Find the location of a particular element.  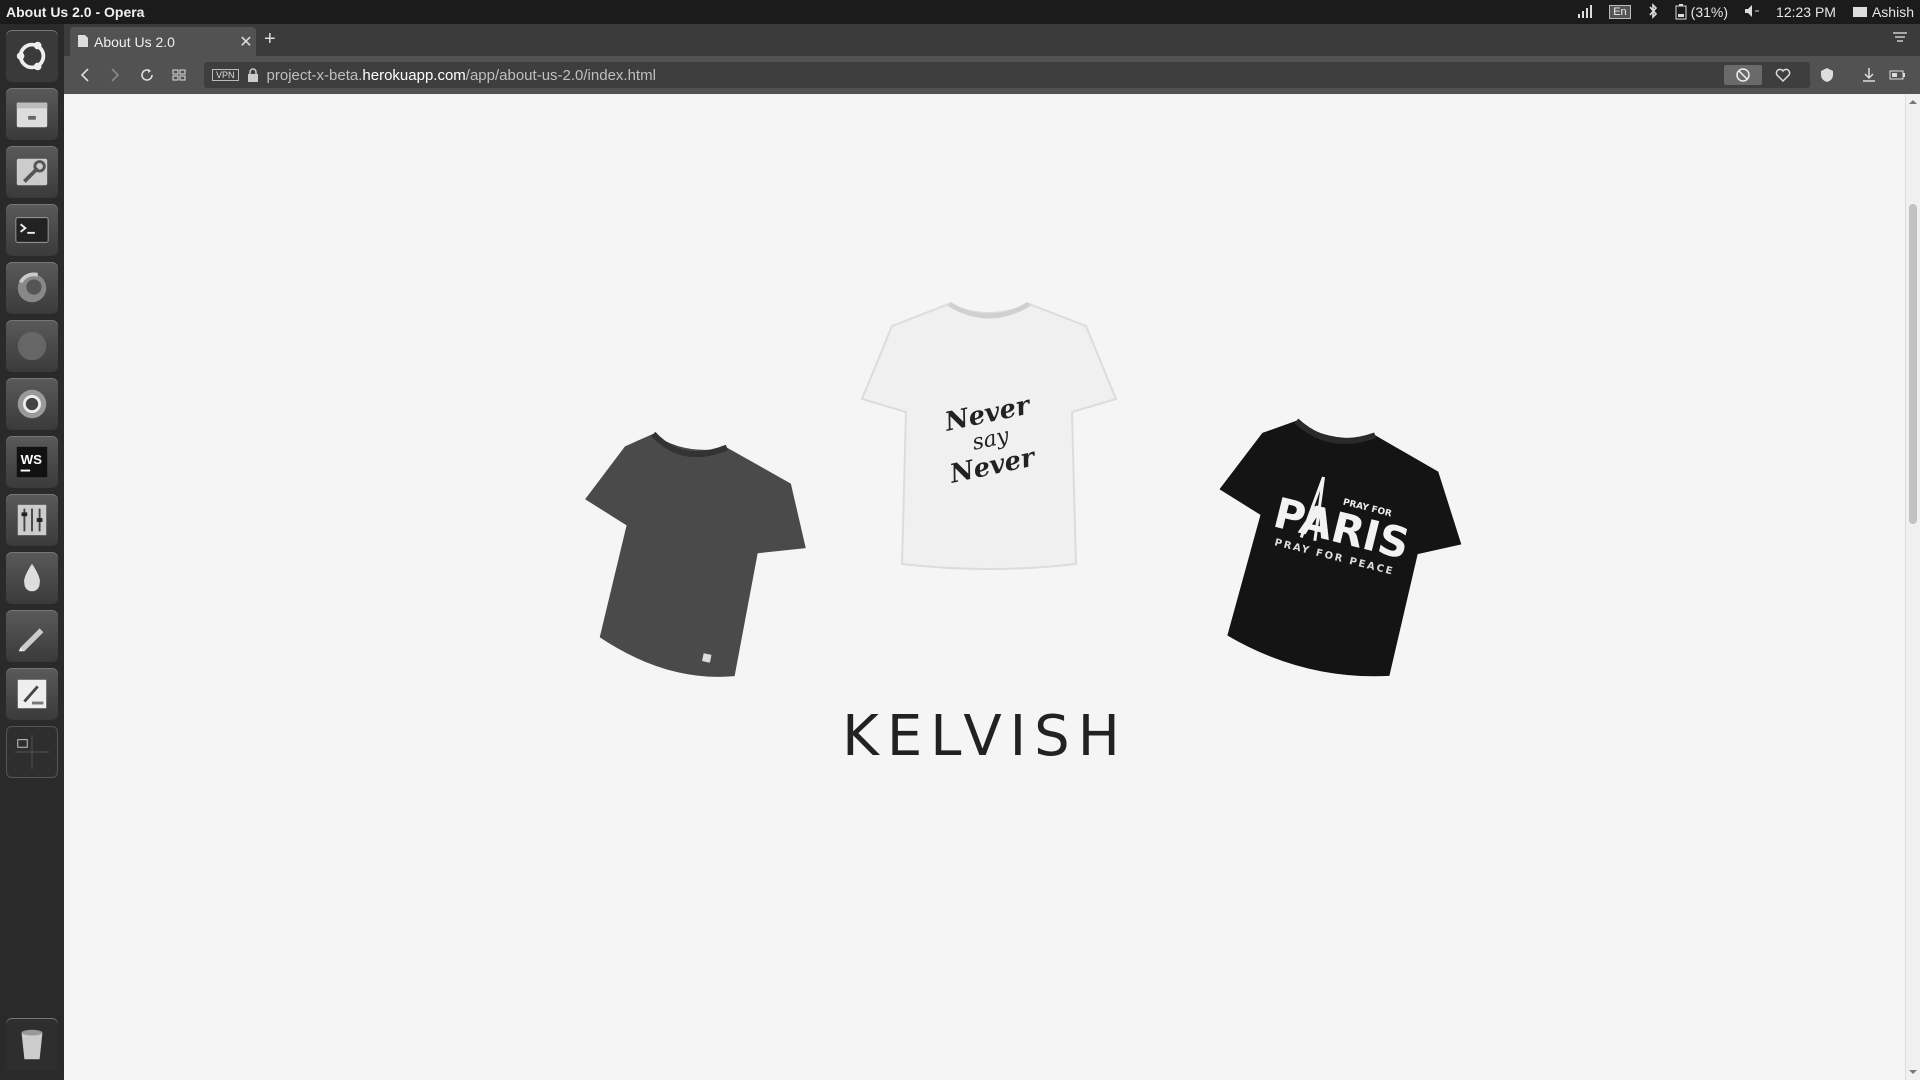

ad-block-icon is located at coordinates (1743, 75).